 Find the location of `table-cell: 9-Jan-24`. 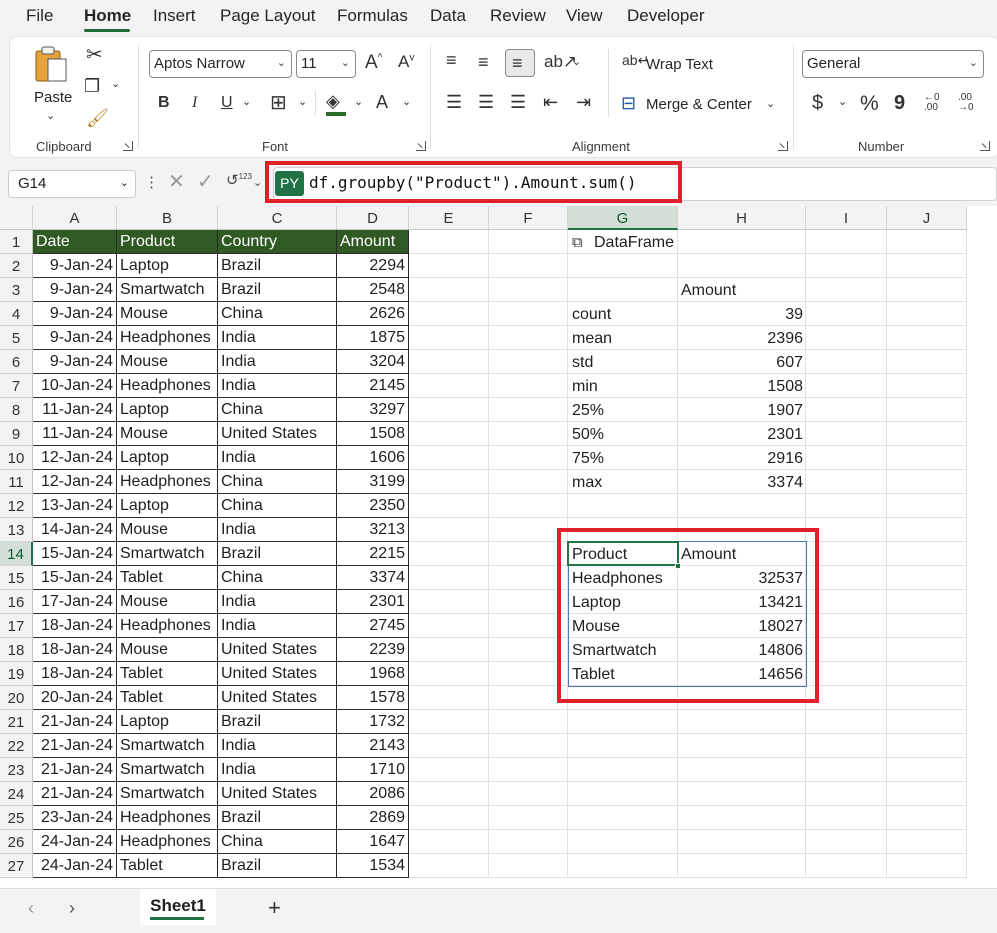

table-cell: 9-Jan-24 is located at coordinates (75, 290).